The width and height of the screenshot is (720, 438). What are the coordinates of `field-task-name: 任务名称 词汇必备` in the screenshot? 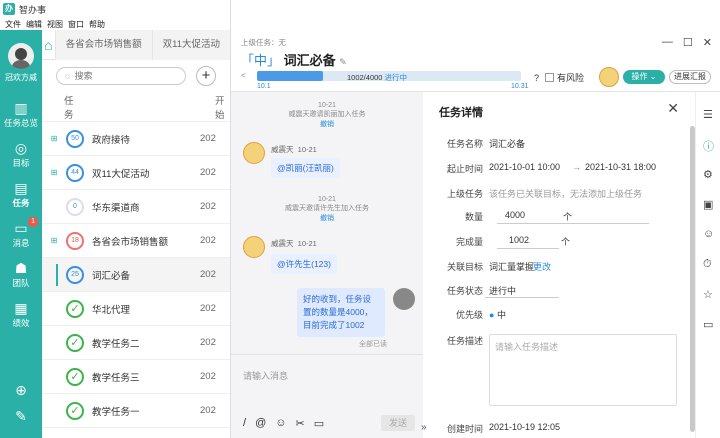 It's located at (486, 143).